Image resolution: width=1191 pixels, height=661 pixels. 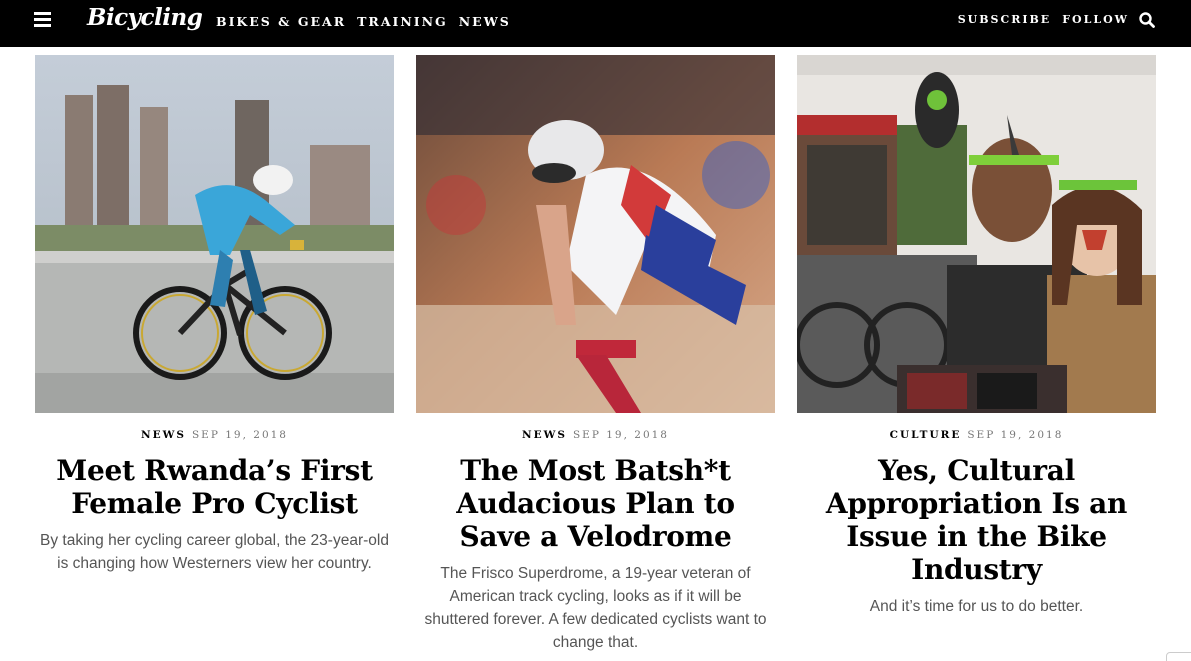 I want to click on follow-link: Follow, so click(x=1095, y=19).